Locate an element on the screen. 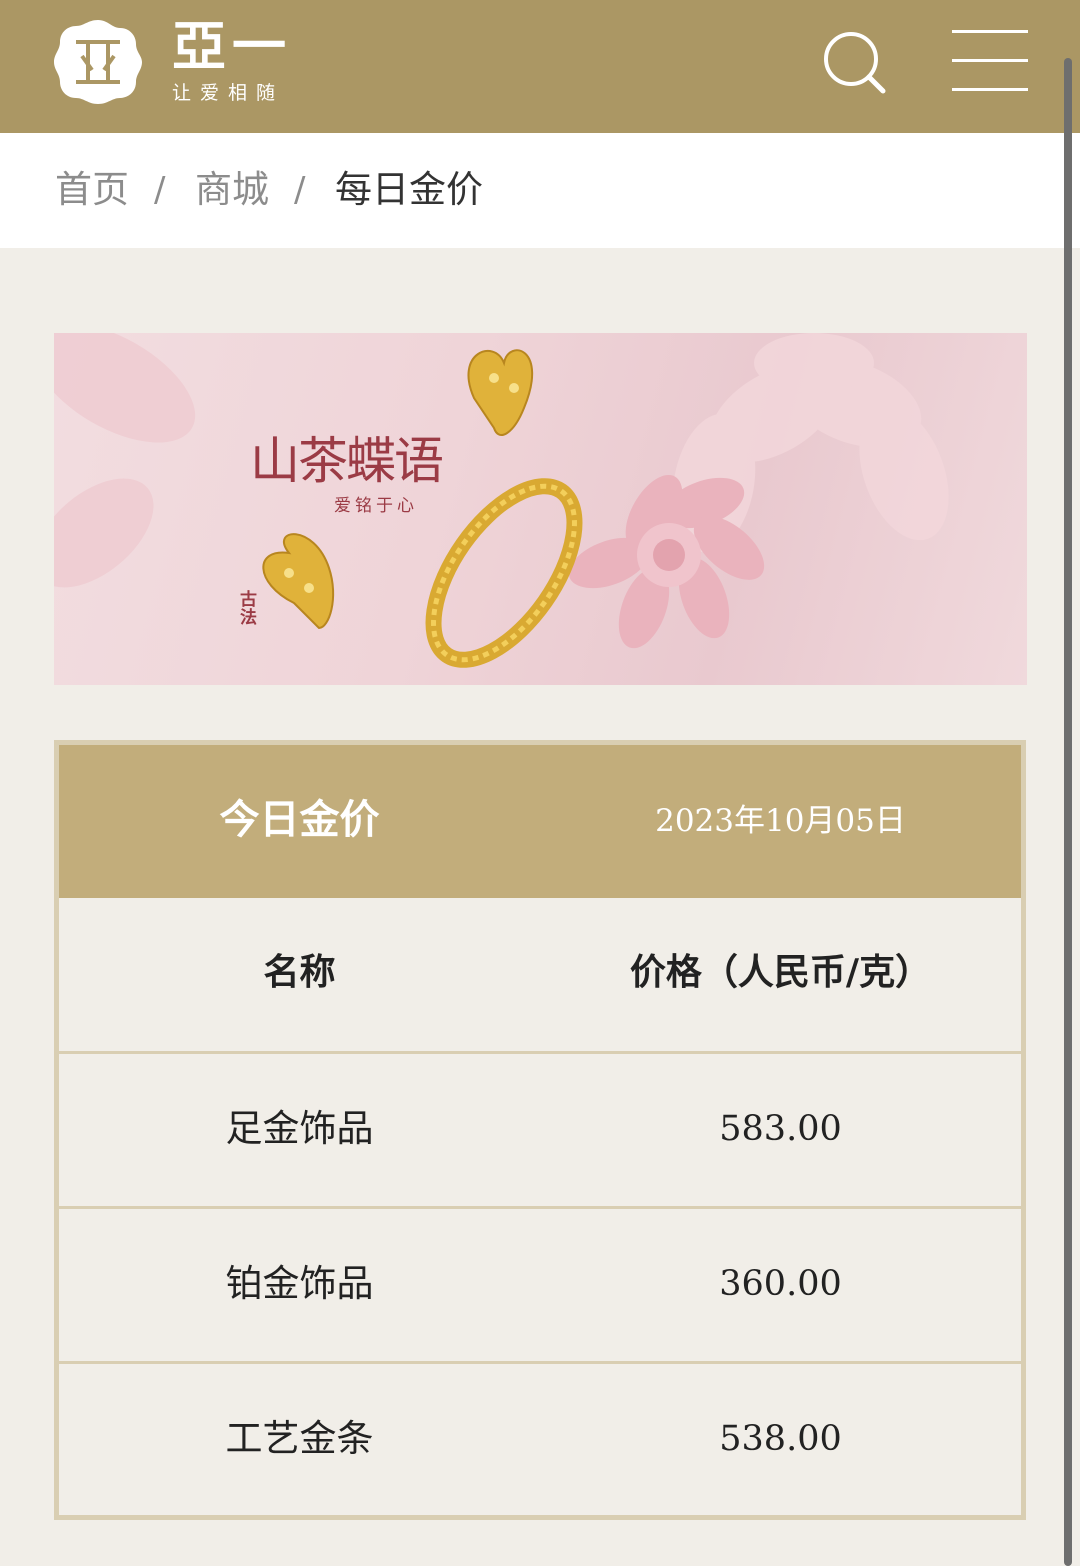 This screenshot has width=1080, height=1566. table-row: 足金饰品 583.00 is located at coordinates (540, 1127).